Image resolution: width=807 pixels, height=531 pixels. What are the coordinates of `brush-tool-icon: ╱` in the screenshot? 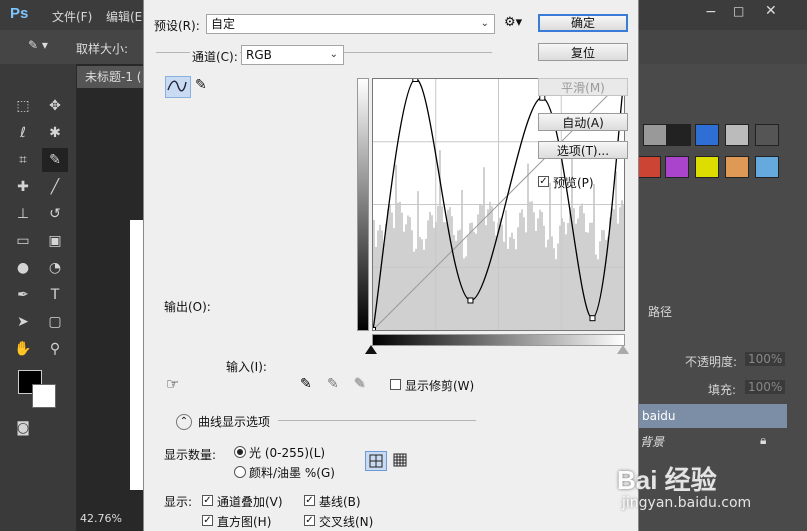 It's located at (55, 187).